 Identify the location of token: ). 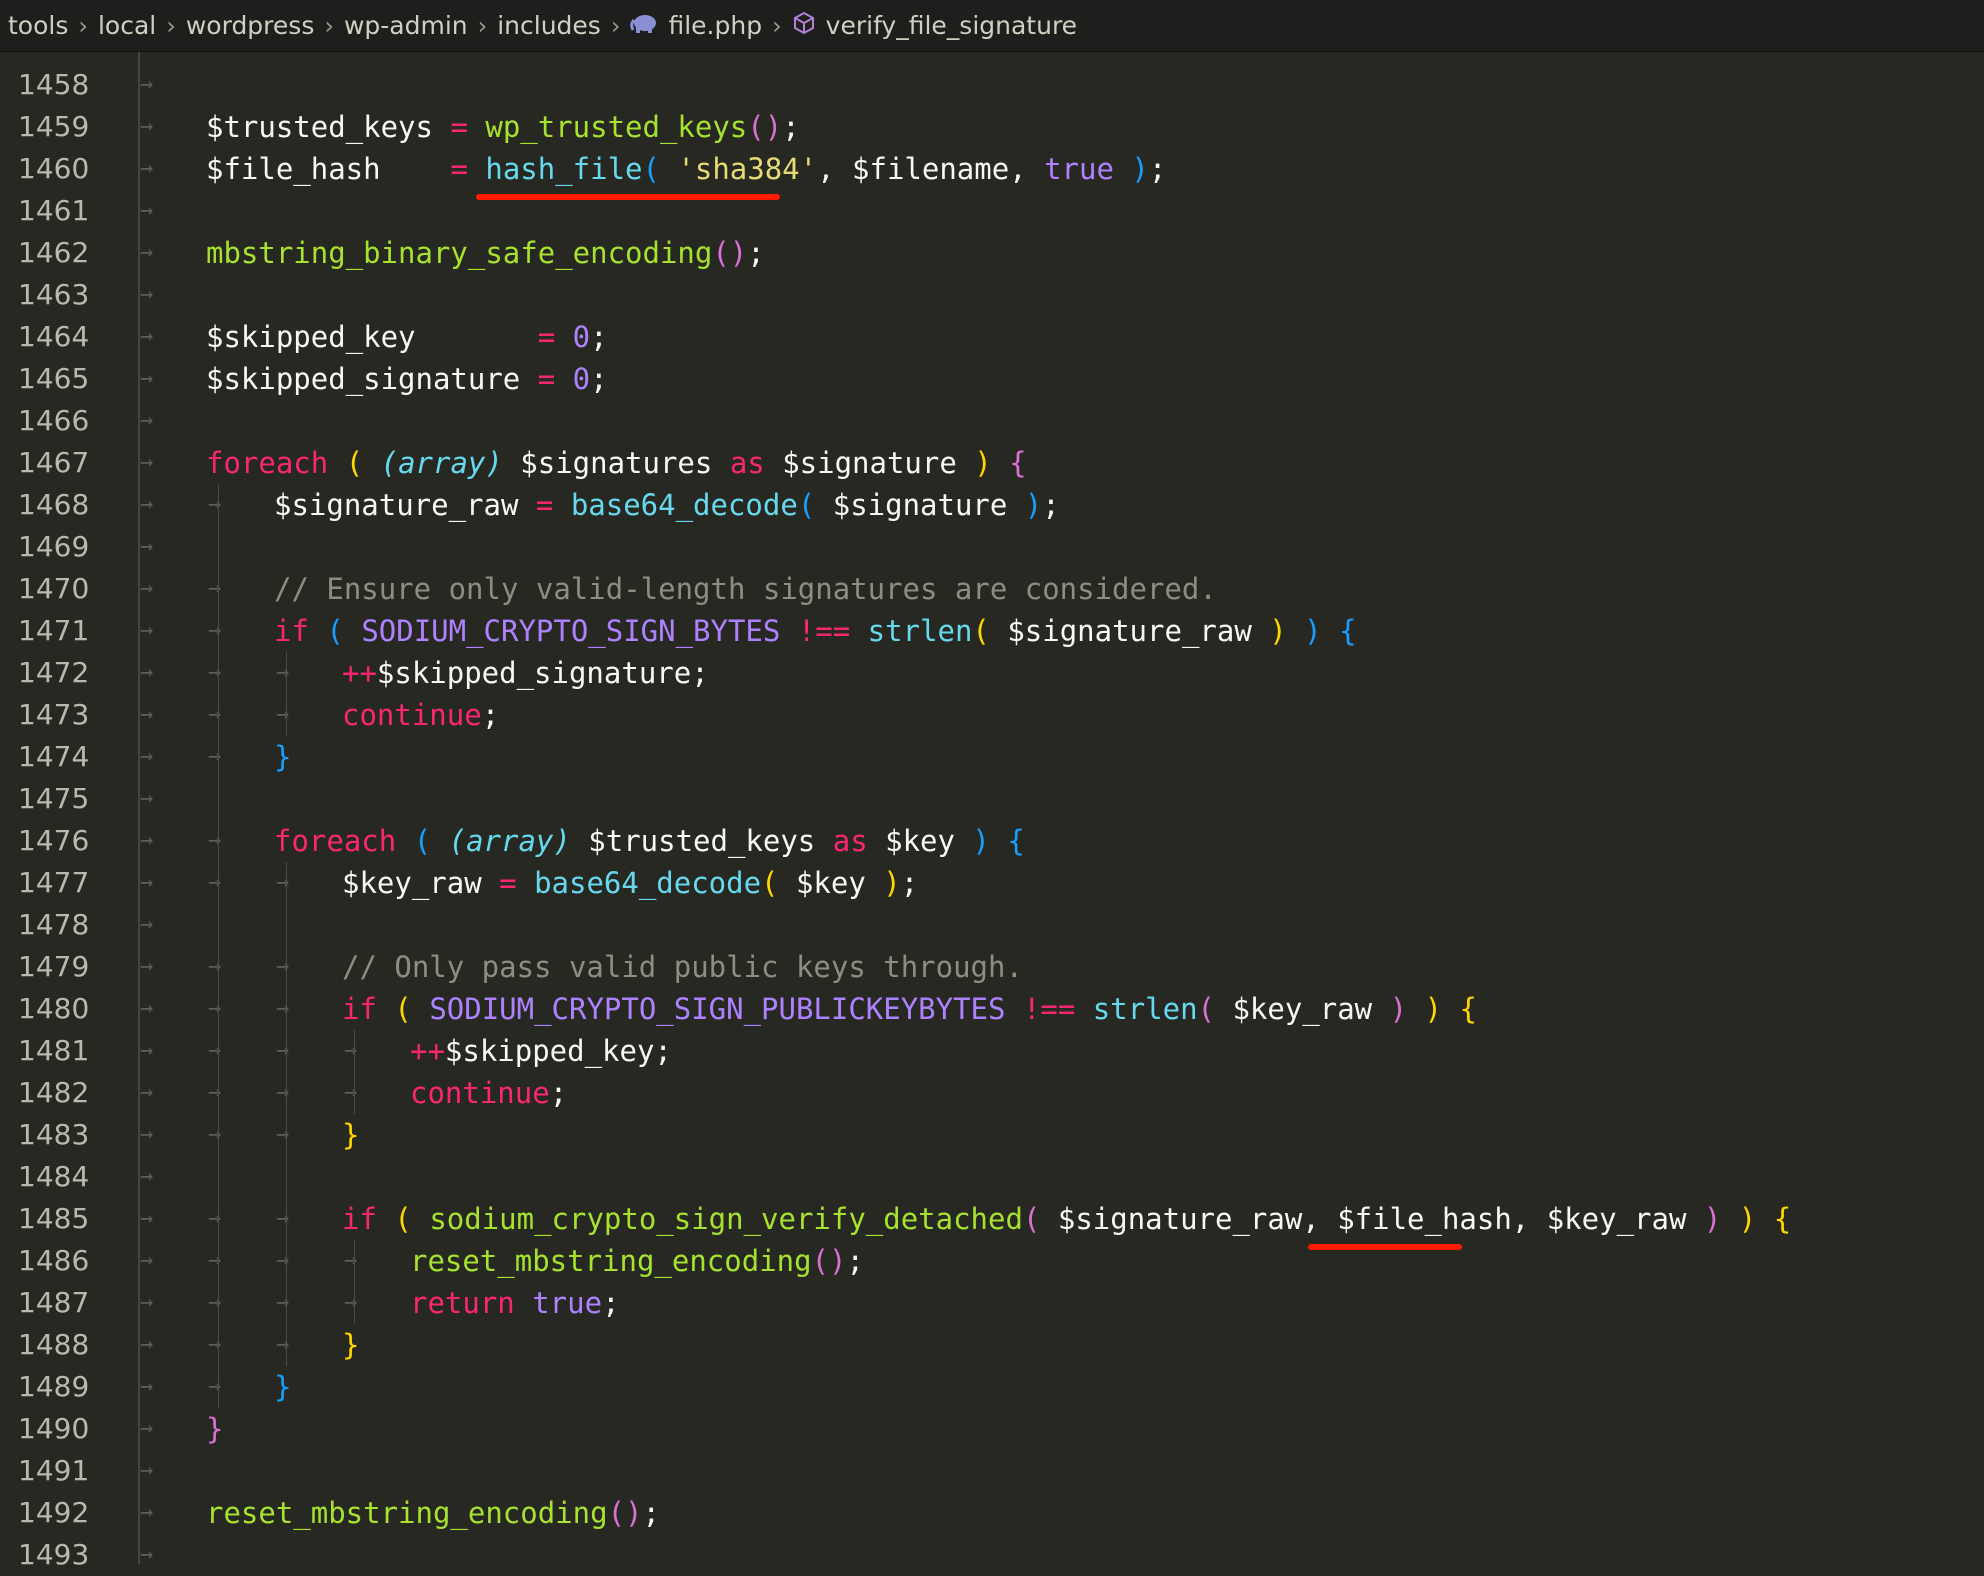
(1407, 1009).